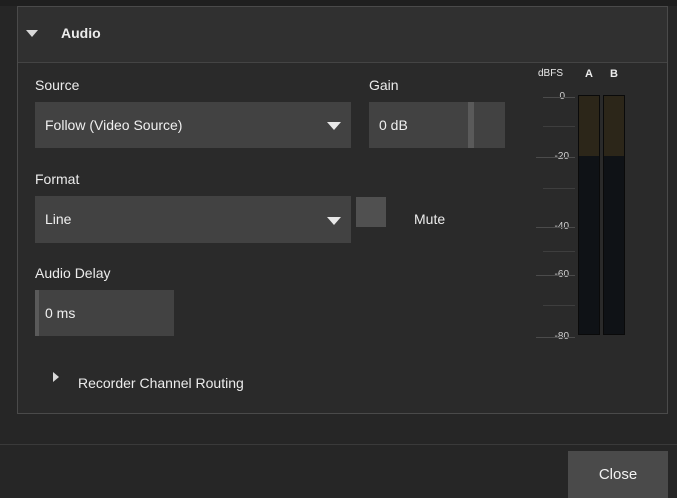  What do you see at coordinates (37, 313) in the screenshot?
I see `audio-delay-slider-handle` at bounding box center [37, 313].